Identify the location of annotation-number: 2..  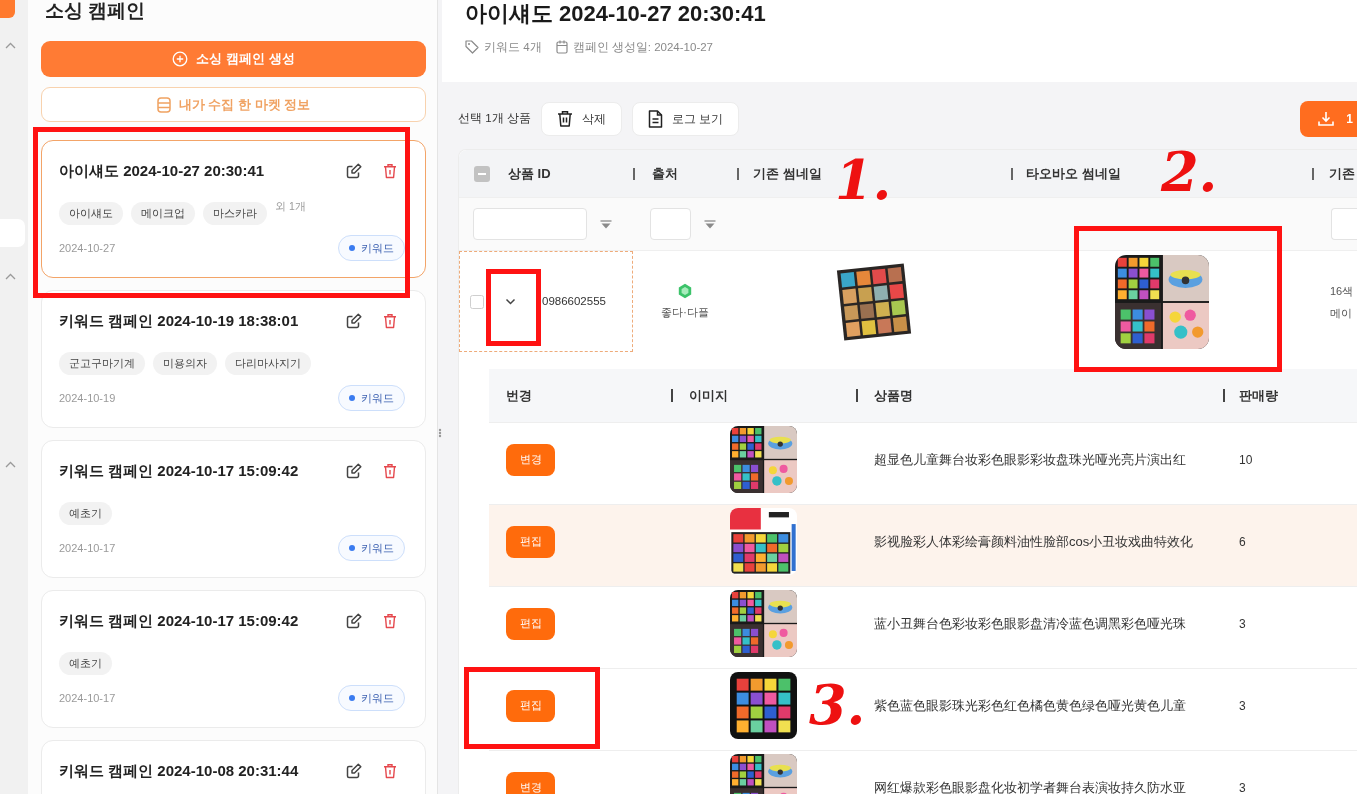
(1189, 172).